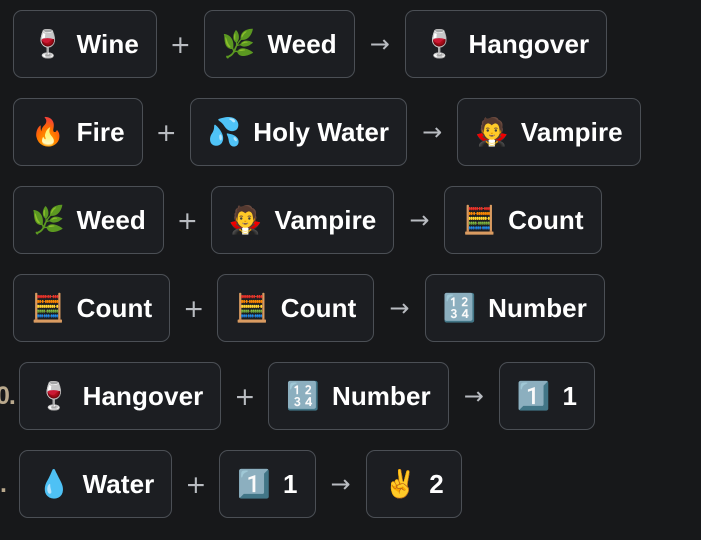 Image resolution: width=701 pixels, height=540 pixels. I want to click on recipe-chip-output: 🧮 Count, so click(523, 220).